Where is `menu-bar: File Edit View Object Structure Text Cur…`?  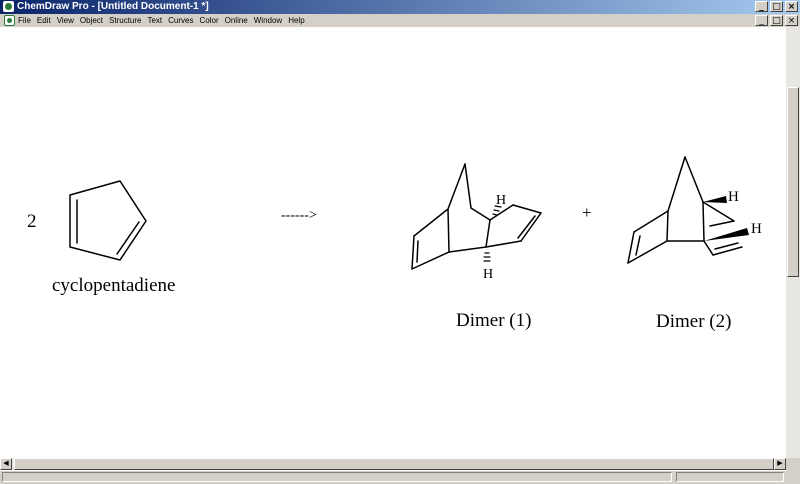
menu-bar: File Edit View Object Structure Text Cur… is located at coordinates (400, 20).